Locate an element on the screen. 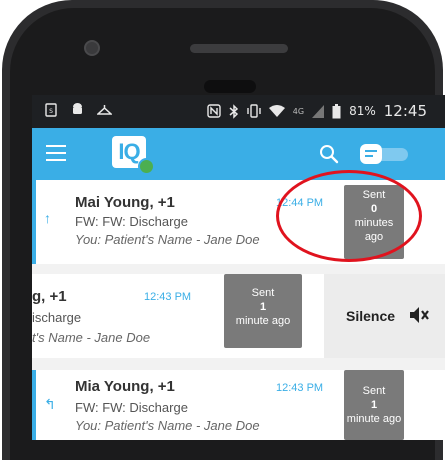  lte-label: 4G is located at coordinates (298, 111).